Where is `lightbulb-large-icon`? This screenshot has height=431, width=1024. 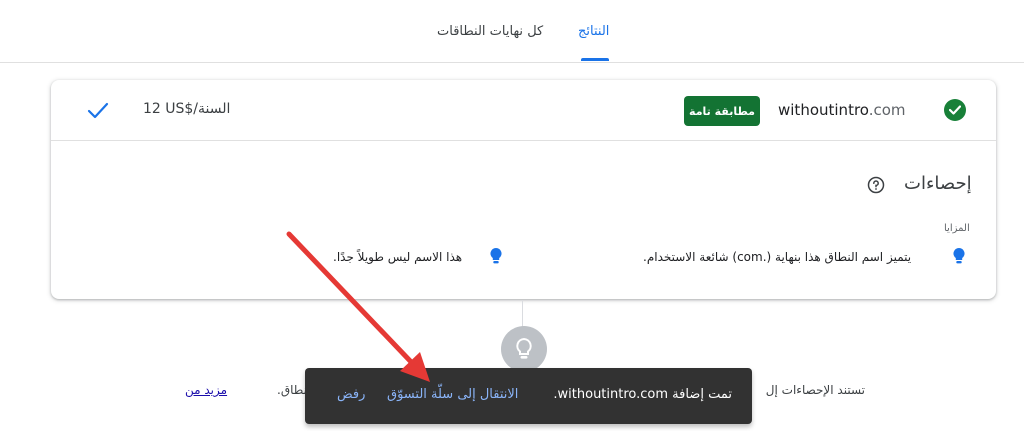
lightbulb-large-icon is located at coordinates (524, 349).